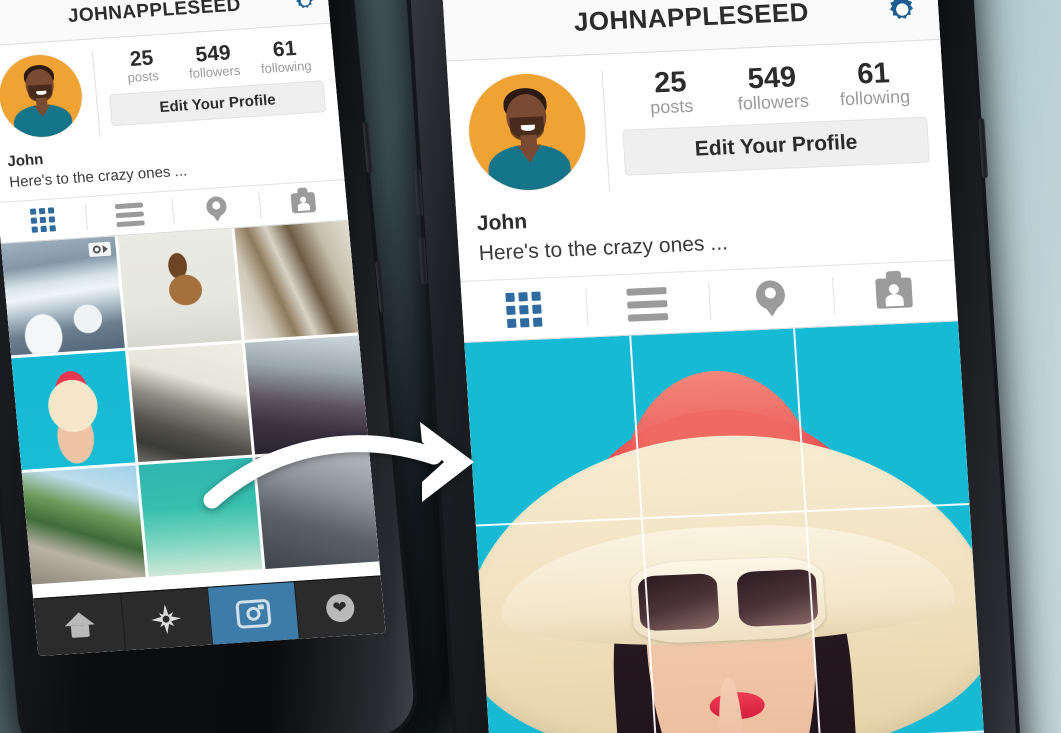 The height and width of the screenshot is (733, 1061). Describe the element at coordinates (671, 107) in the screenshot. I see `stat-label: posts` at that location.